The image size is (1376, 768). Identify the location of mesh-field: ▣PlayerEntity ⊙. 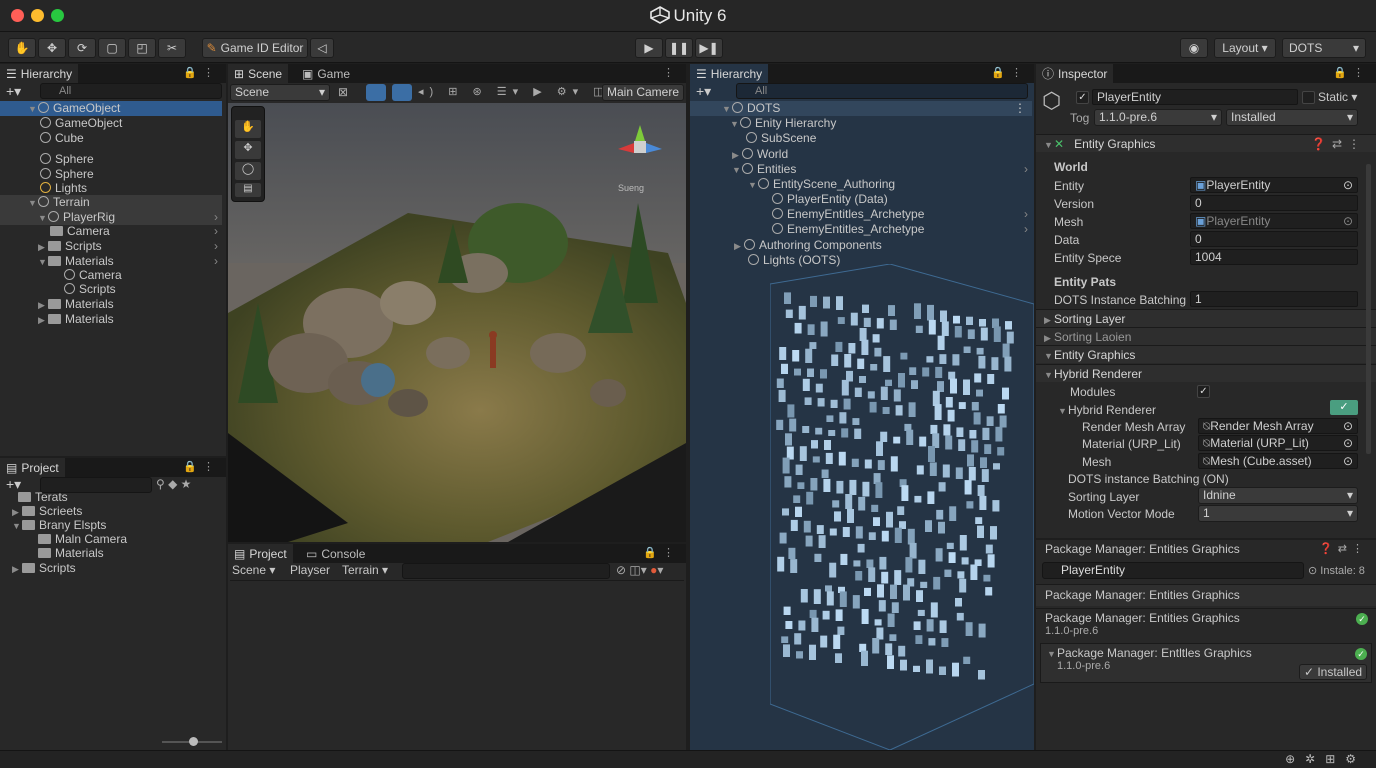
(1274, 221).